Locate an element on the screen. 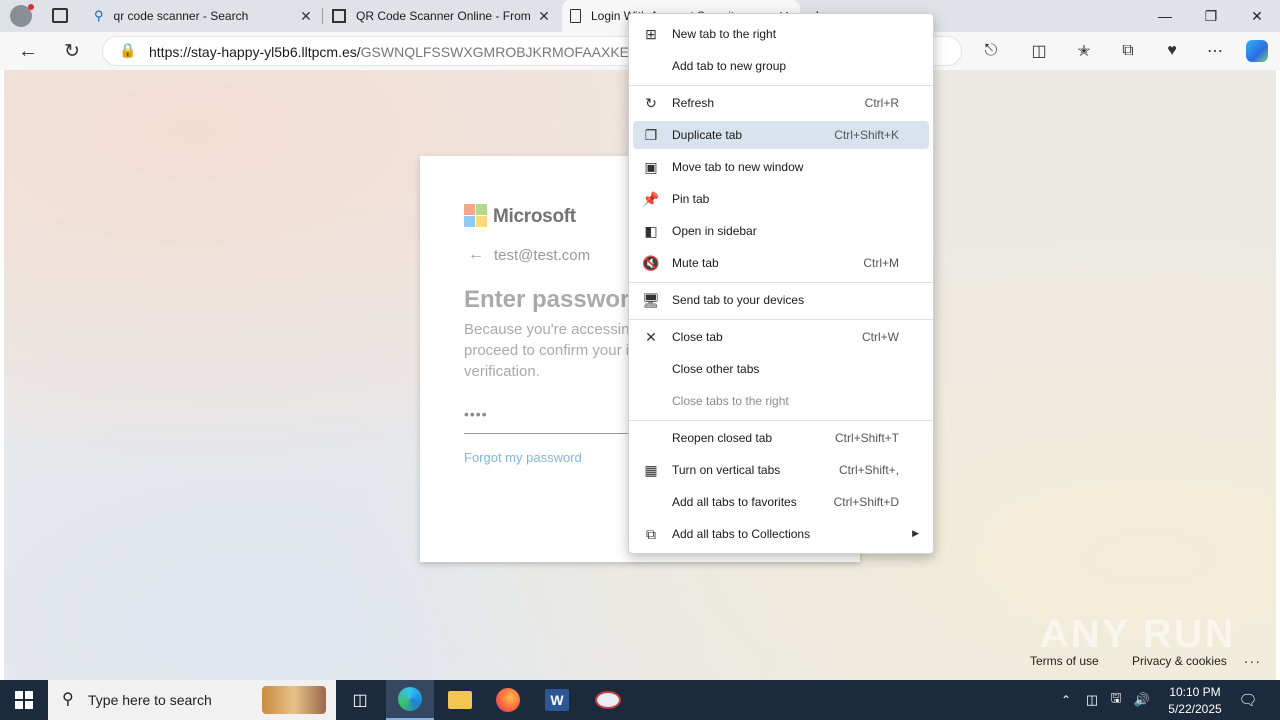 The image size is (1280, 720). settings-more-icon: ⋯ is located at coordinates (1215, 51).